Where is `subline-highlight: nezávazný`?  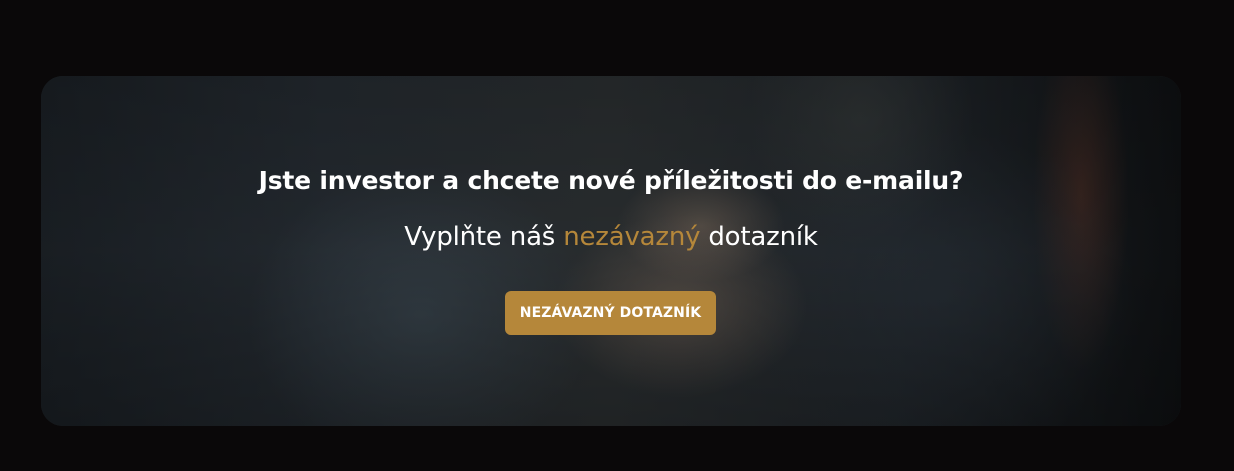
subline-highlight: nezávazný is located at coordinates (632, 237).